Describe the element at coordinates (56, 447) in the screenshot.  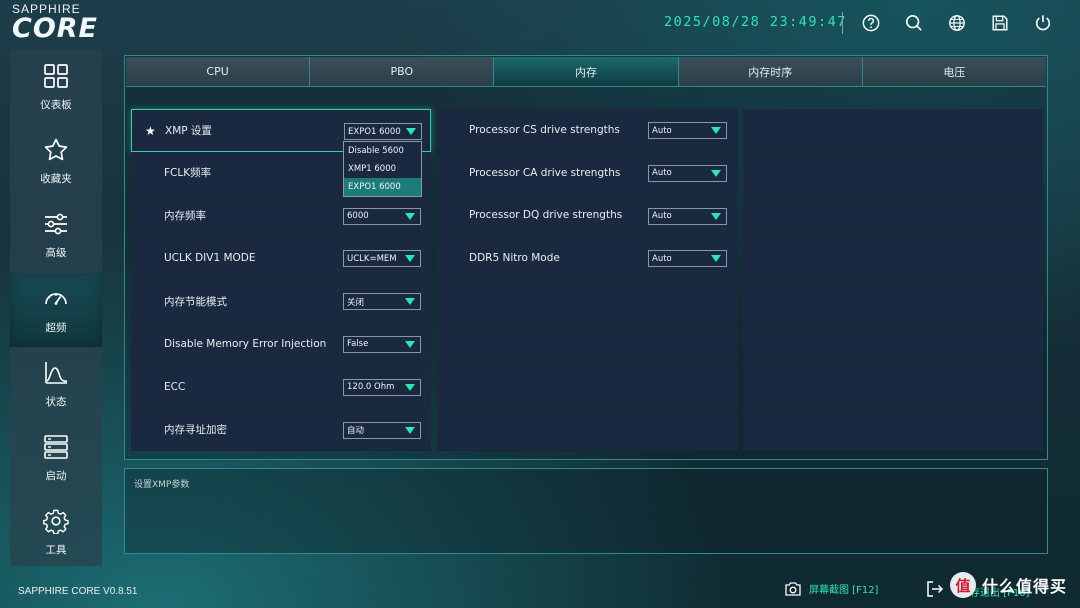
I see `boot-icon` at that location.